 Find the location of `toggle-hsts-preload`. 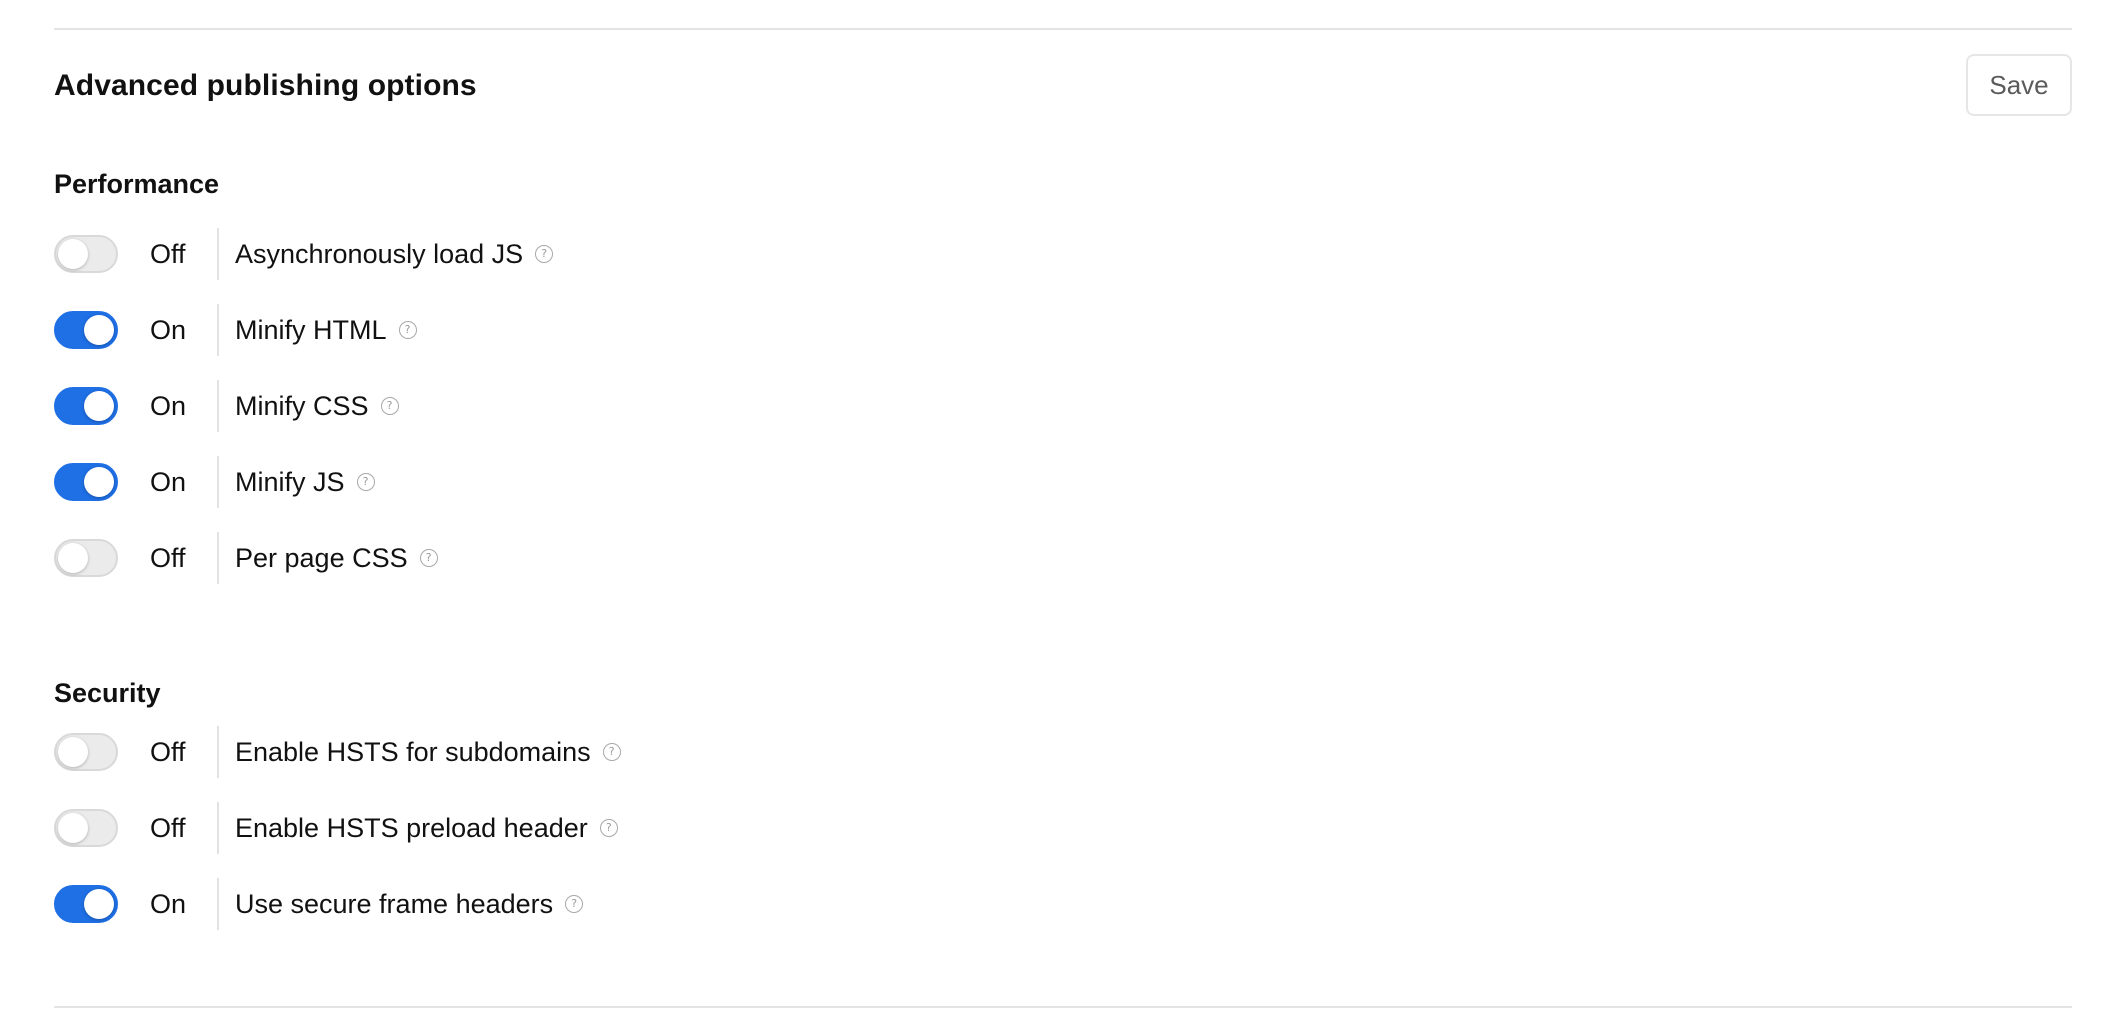

toggle-hsts-preload is located at coordinates (86, 828).